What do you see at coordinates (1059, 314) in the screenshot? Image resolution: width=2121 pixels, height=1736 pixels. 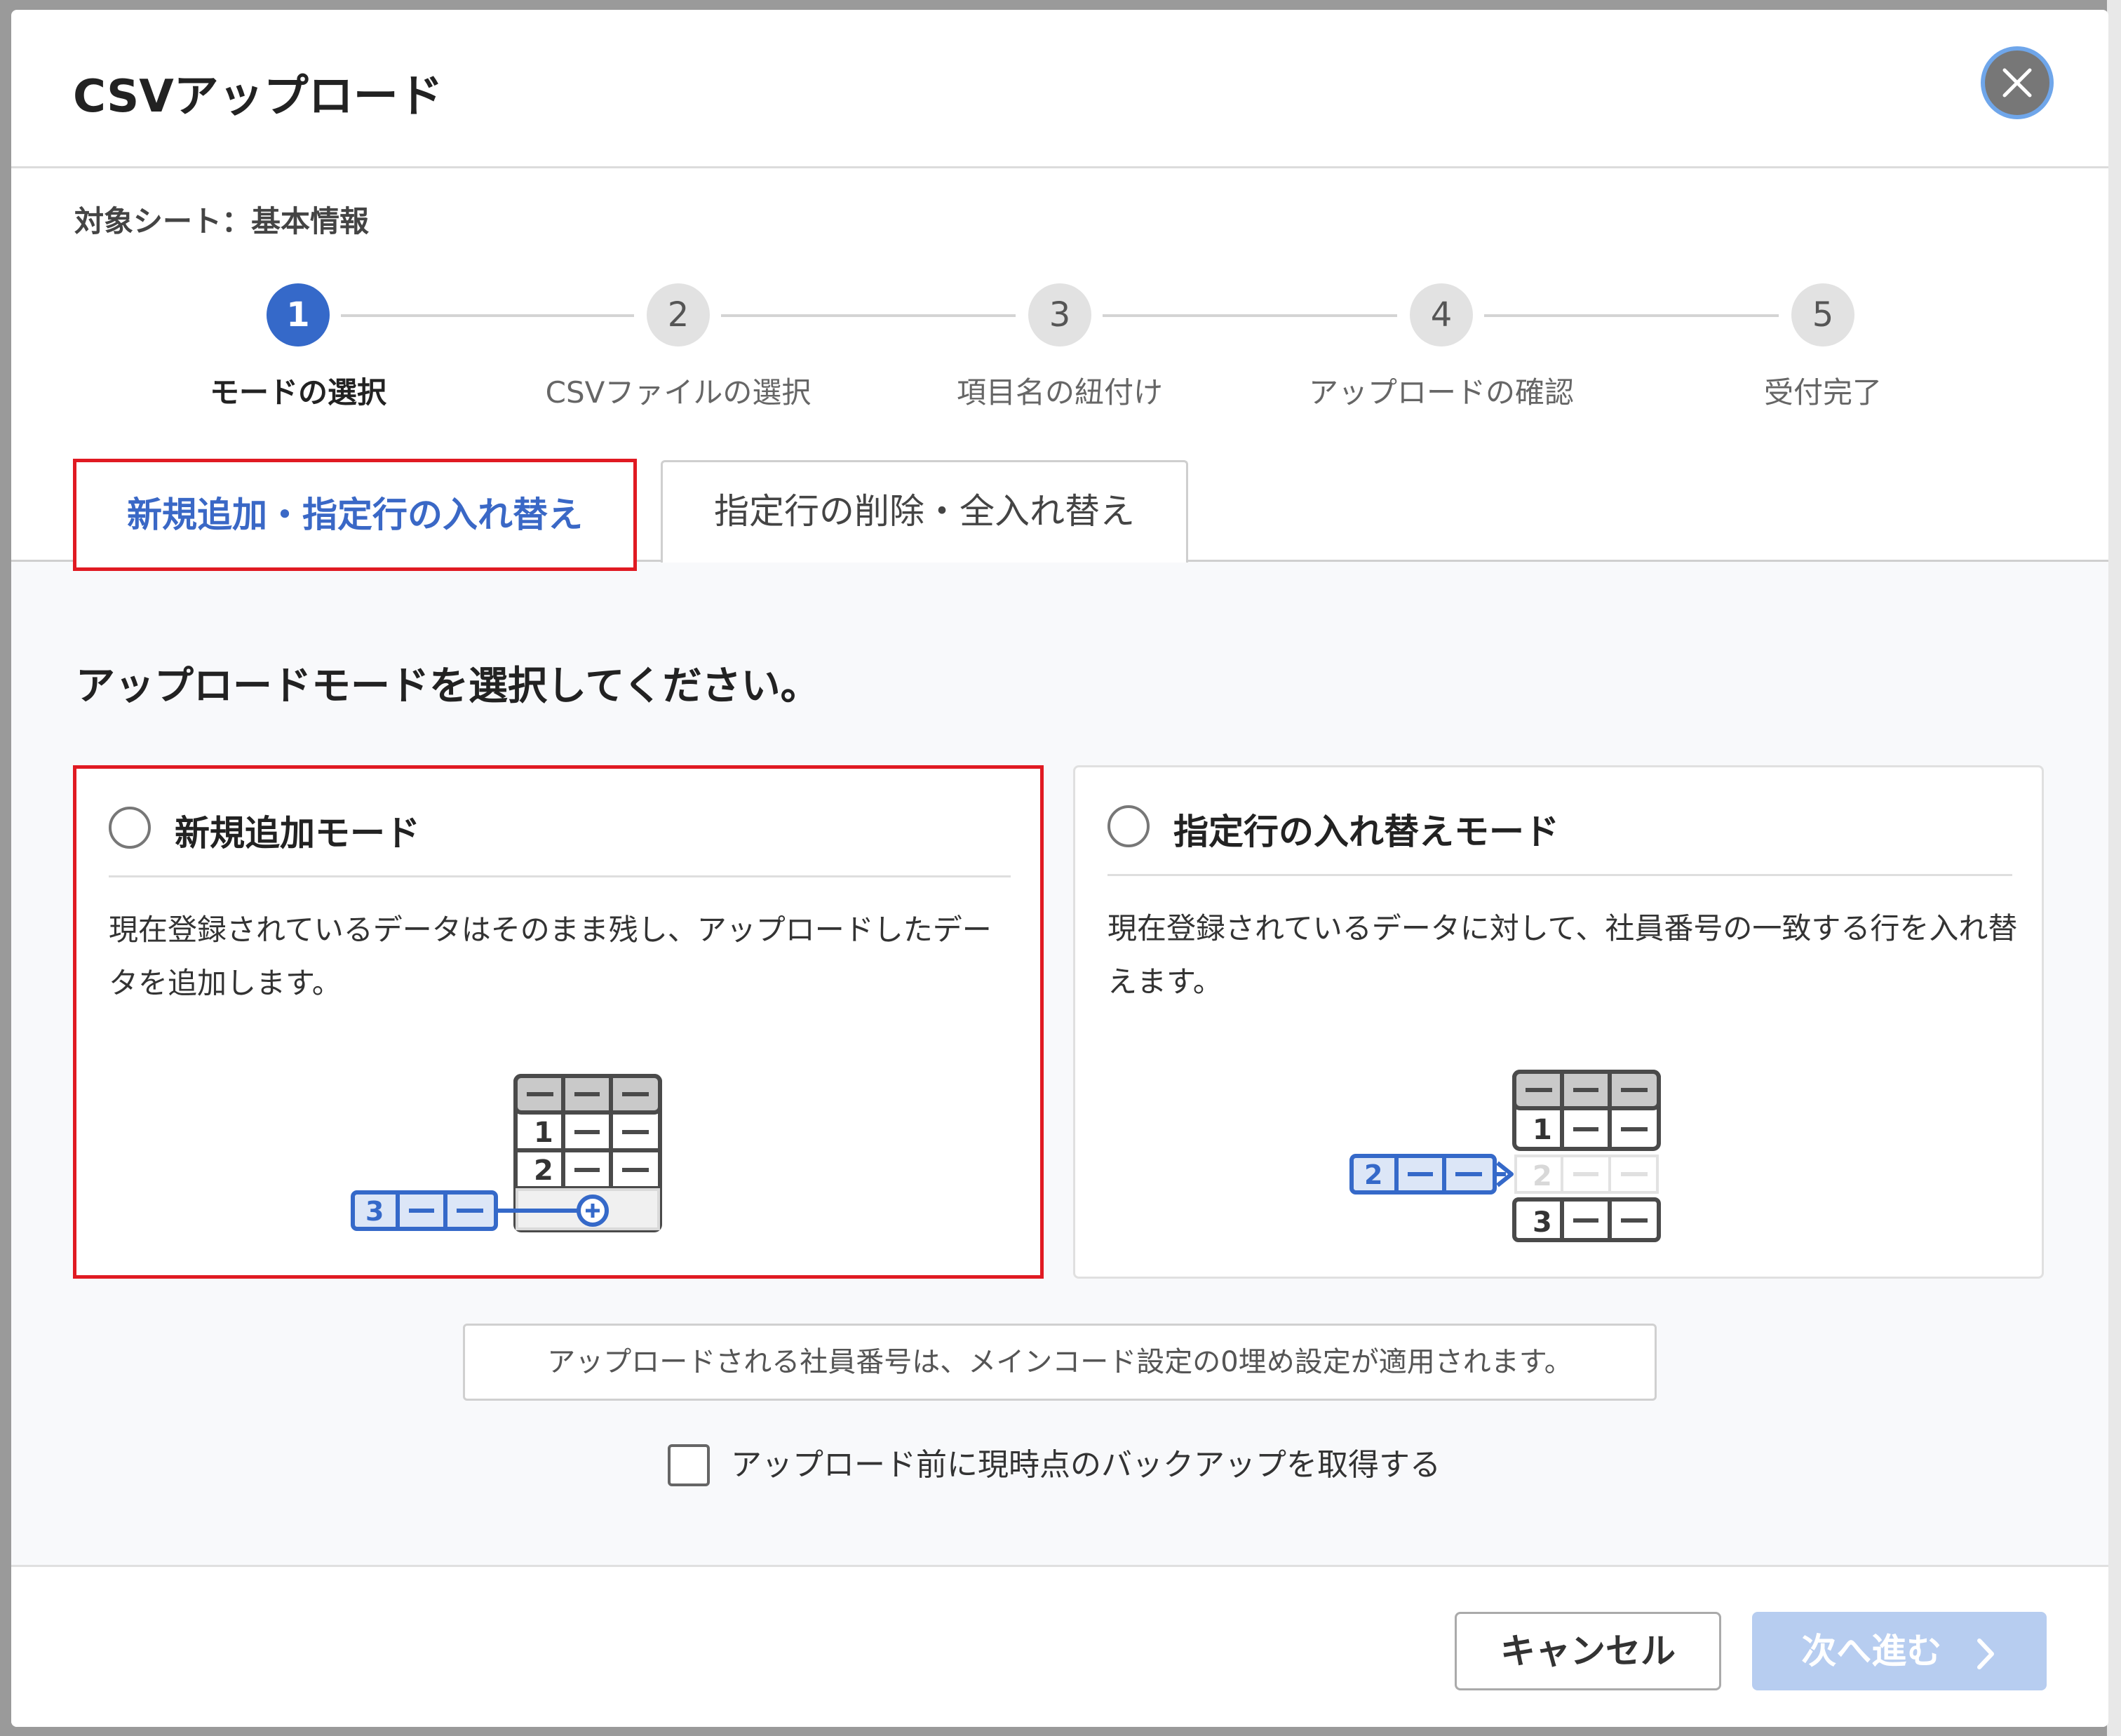 I see `step-3-circle: 3` at bounding box center [1059, 314].